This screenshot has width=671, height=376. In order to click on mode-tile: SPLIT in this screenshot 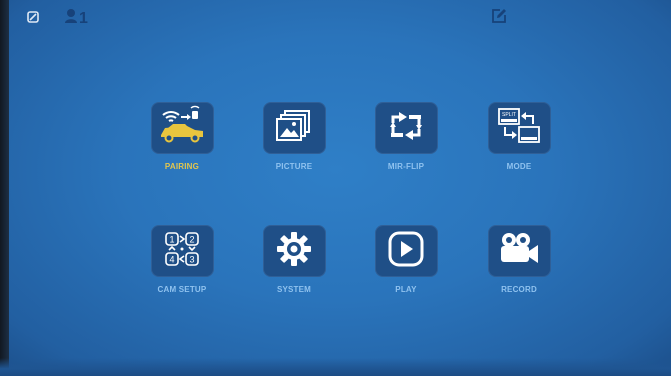, I will do `click(519, 128)`.